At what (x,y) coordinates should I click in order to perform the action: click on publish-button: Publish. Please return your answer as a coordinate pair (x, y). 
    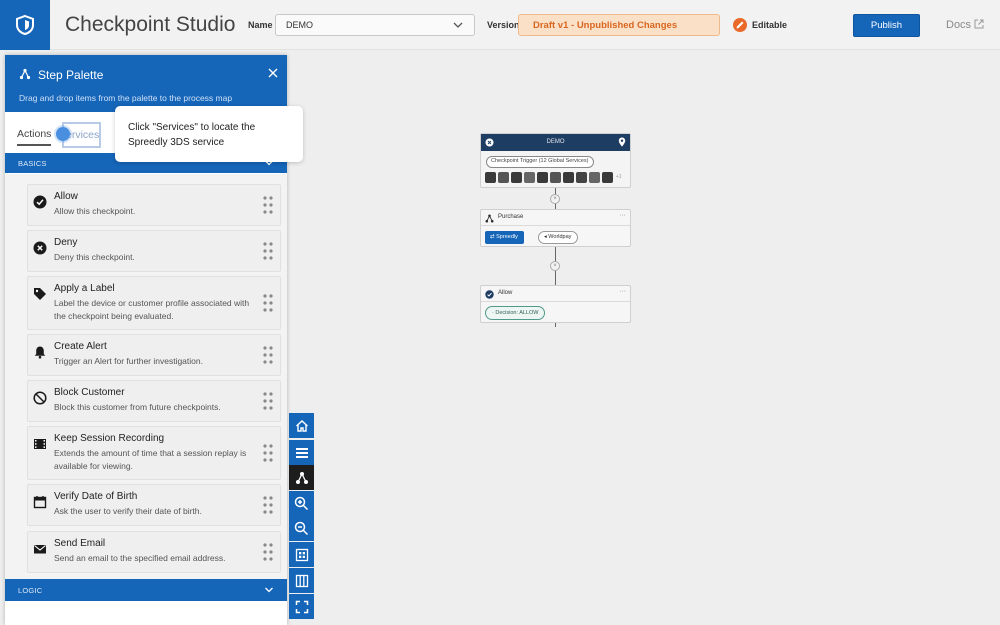
    Looking at the image, I should click on (886, 25).